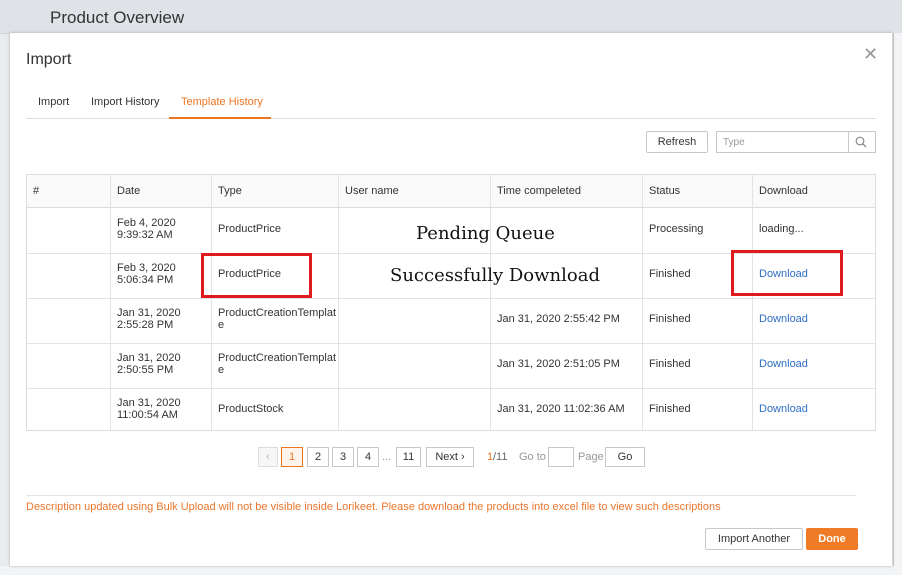  Describe the element at coordinates (49, 59) in the screenshot. I see `modal-title: Import` at that location.